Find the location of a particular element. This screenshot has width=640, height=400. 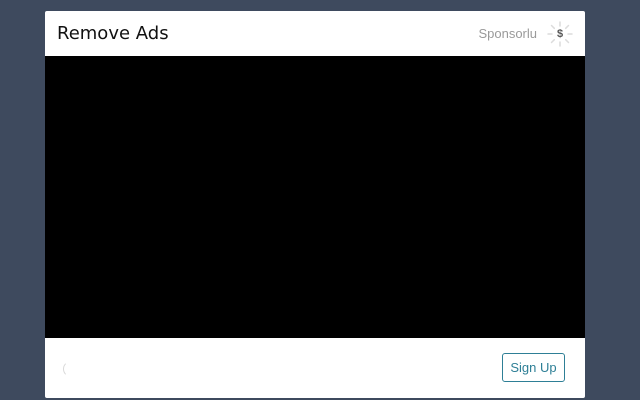

ad-header: Remove Ads Sponsorlu $ is located at coordinates (315, 33).